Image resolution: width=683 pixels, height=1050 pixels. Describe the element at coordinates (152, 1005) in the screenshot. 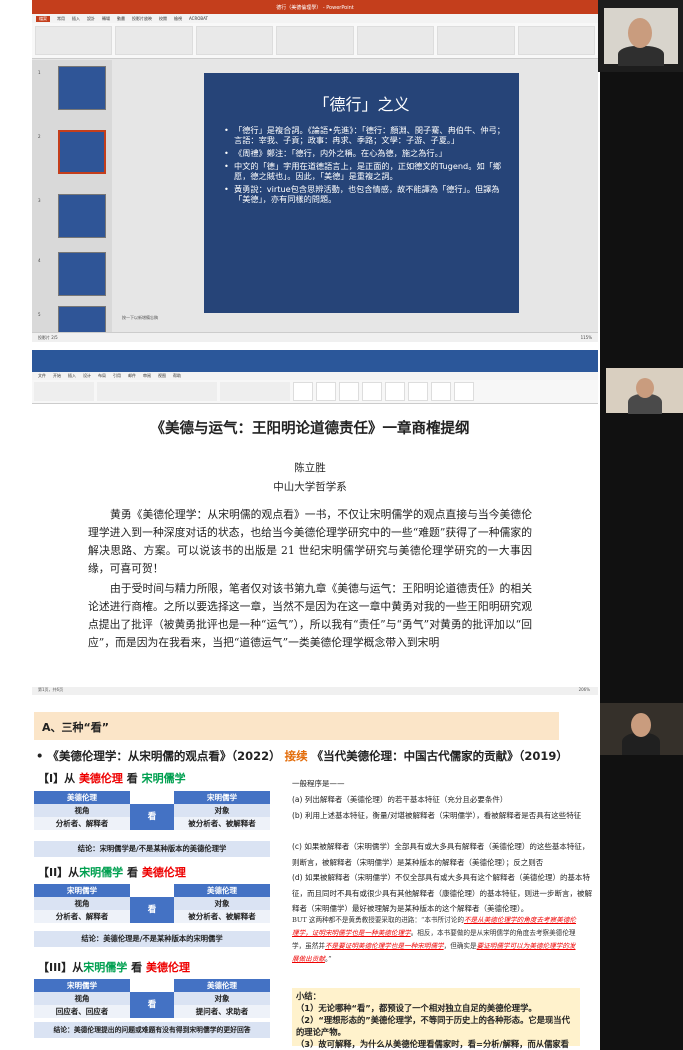

I see `look-arrow-label: 看` at that location.